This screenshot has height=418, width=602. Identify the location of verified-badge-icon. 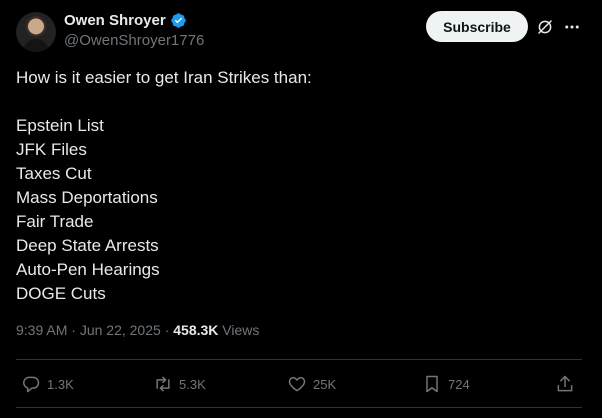
(178, 20).